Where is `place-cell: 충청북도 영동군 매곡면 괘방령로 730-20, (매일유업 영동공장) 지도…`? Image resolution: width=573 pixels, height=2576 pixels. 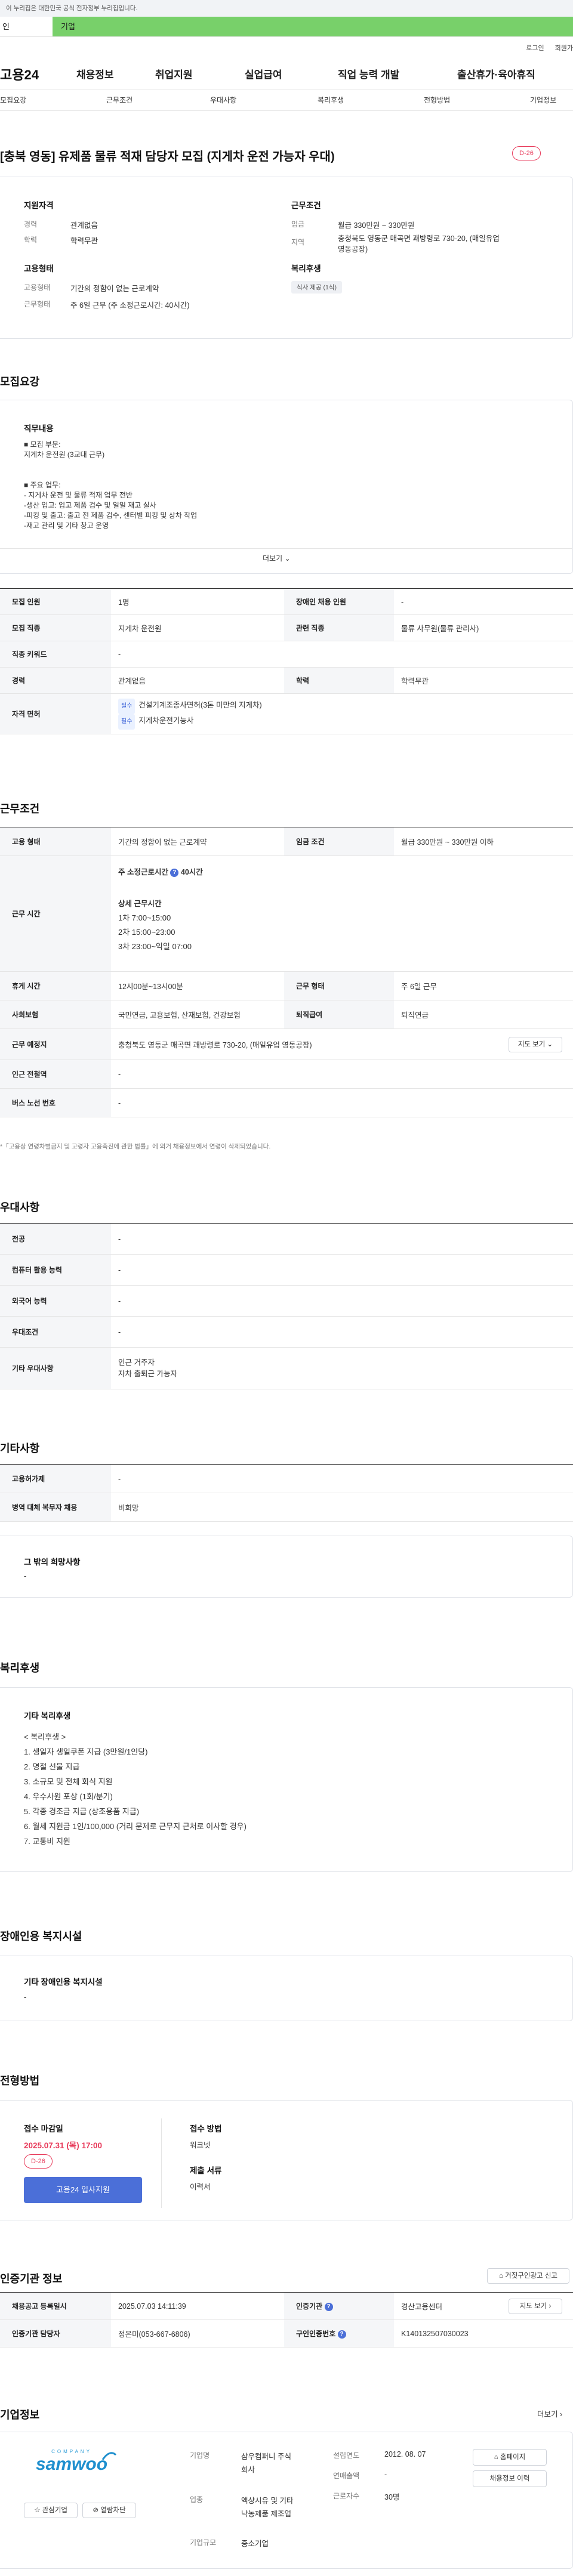 place-cell: 충청북도 영동군 매곡면 괘방령로 730-20, (매일유업 영동공장) 지도… is located at coordinates (342, 1044).